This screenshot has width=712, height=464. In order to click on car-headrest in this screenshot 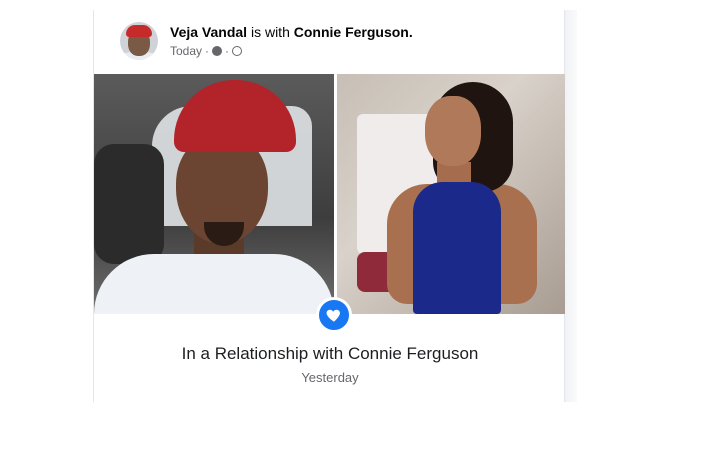, I will do `click(129, 204)`.